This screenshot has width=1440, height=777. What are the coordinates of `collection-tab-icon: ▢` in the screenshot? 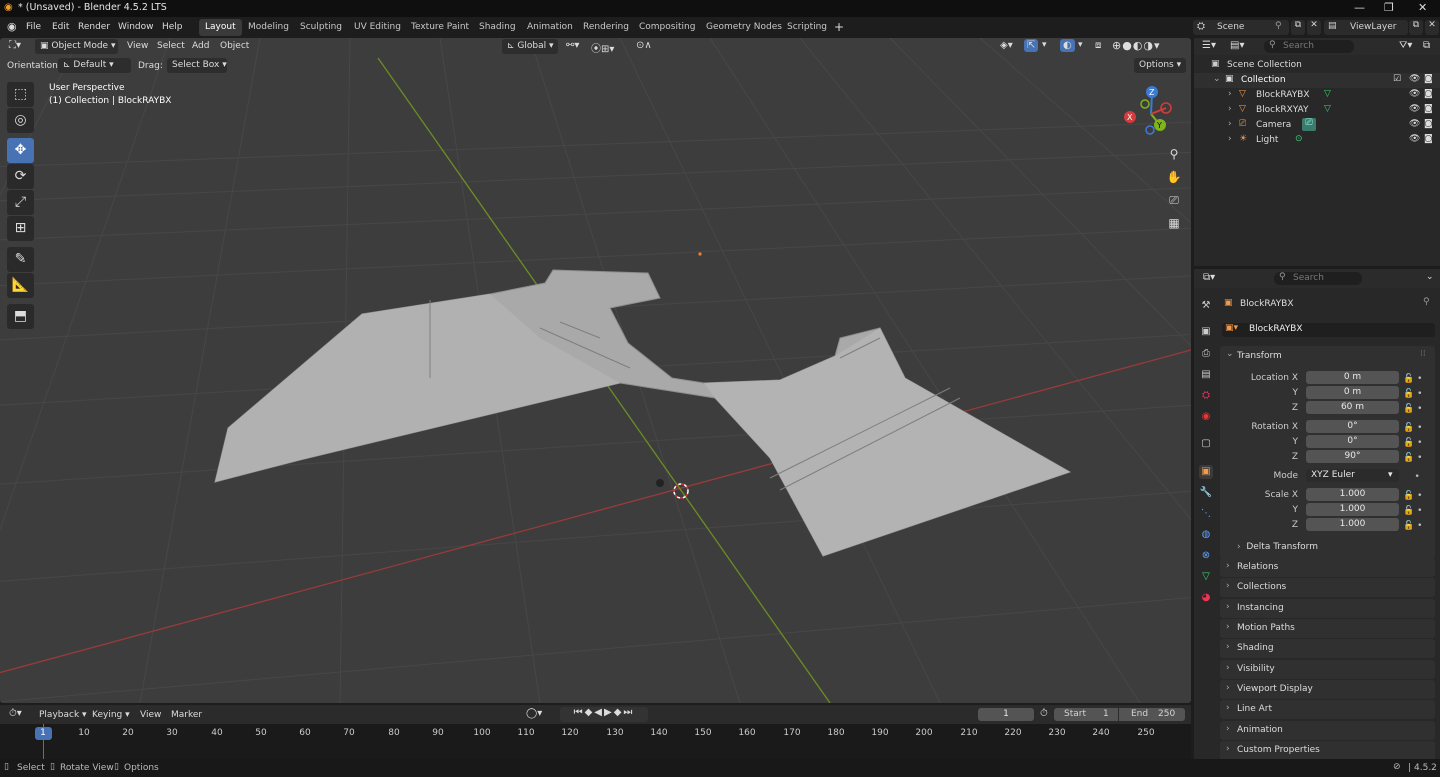 It's located at (1206, 444).